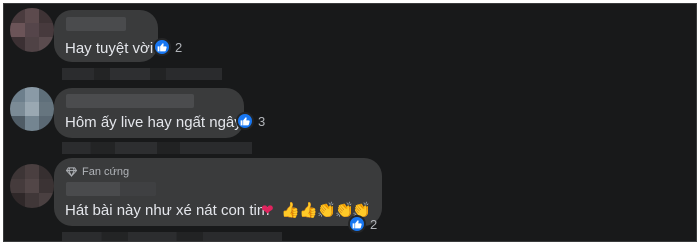 The height and width of the screenshot is (245, 700). I want to click on fan-badge: Fan cứng, so click(97, 172).